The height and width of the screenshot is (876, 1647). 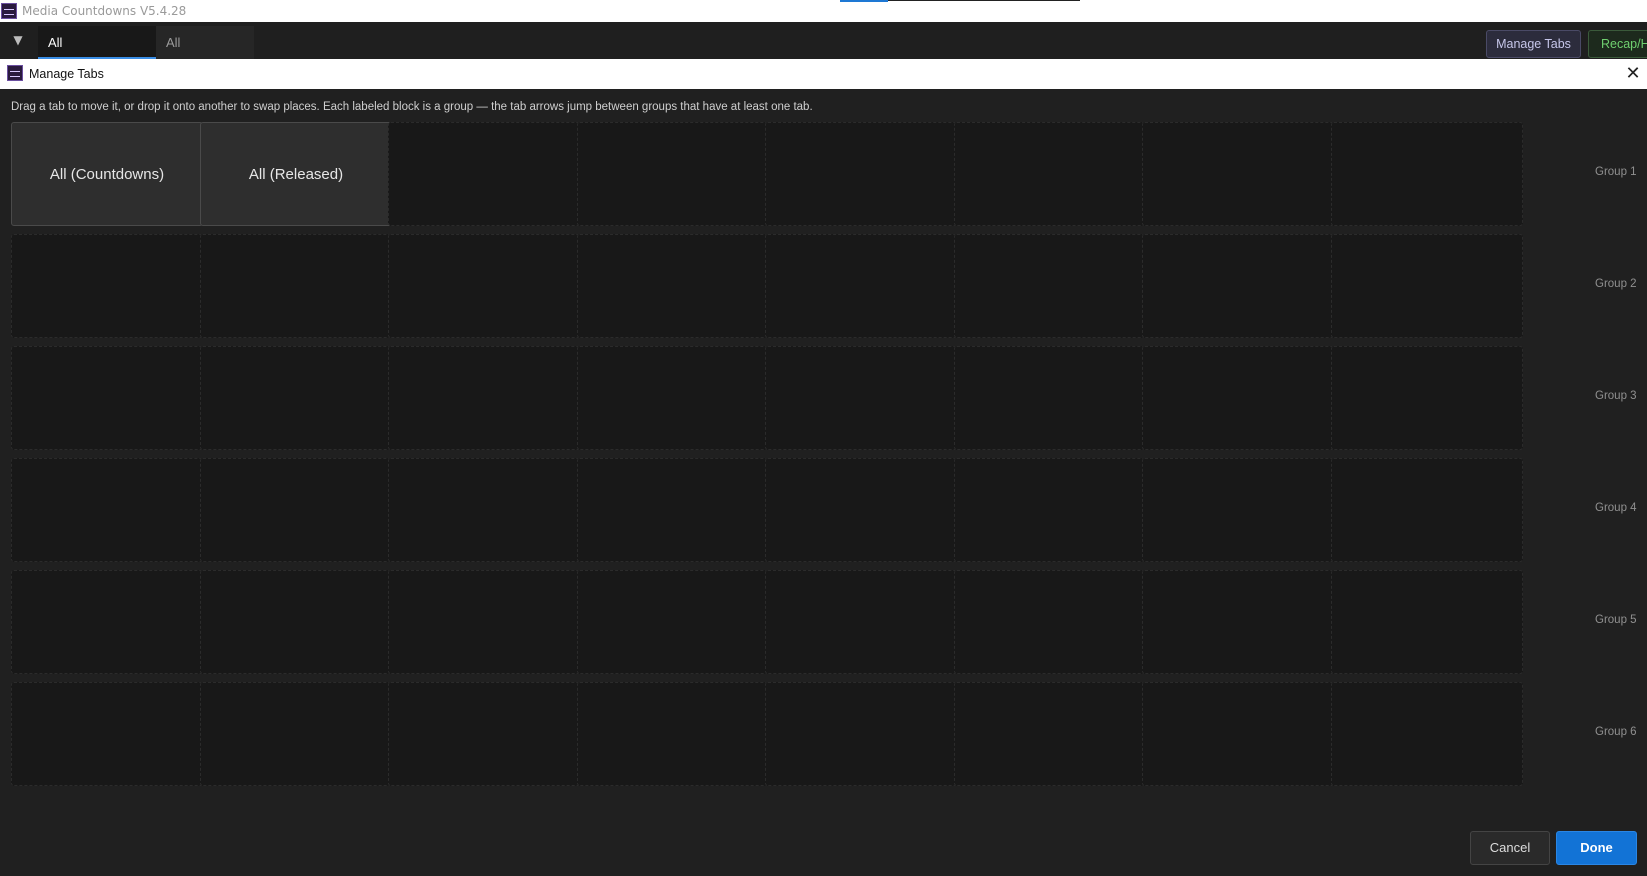 What do you see at coordinates (1633, 74) in the screenshot?
I see `close-icon: ✕` at bounding box center [1633, 74].